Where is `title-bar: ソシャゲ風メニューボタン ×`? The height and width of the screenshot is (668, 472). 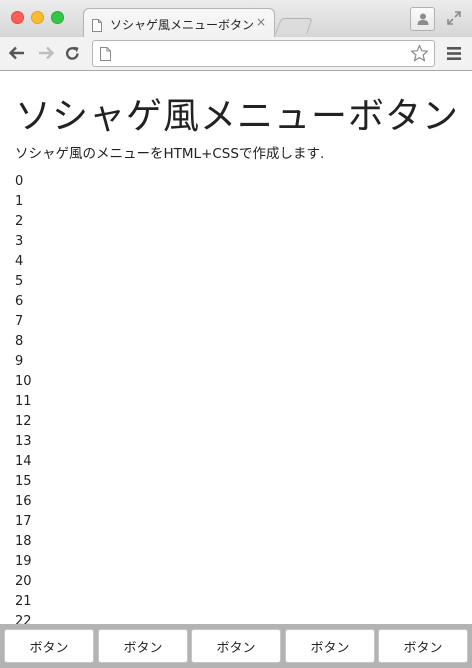
title-bar: ソシャゲ風メニューボタン × is located at coordinates (236, 19).